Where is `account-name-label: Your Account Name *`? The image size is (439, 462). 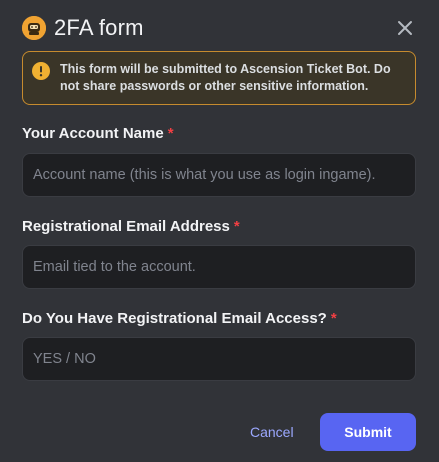 account-name-label: Your Account Name * is located at coordinates (98, 133).